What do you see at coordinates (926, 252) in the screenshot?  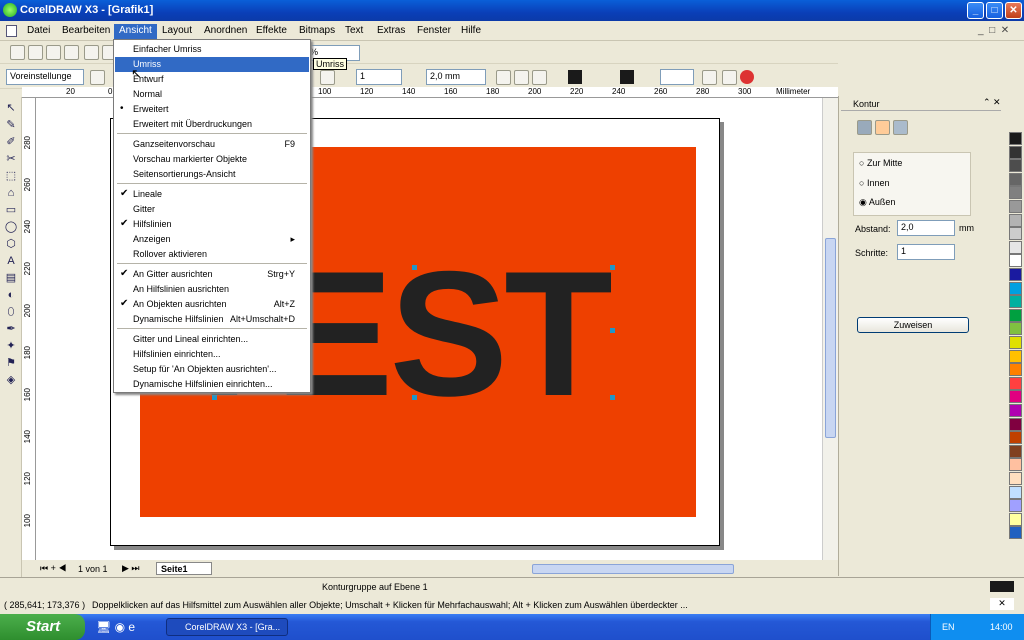 I see `schritte-field: 1` at bounding box center [926, 252].